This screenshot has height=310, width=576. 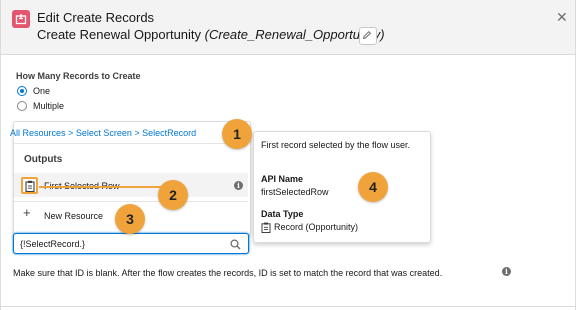 I want to click on radio-option-multiple: Multiple, so click(x=40, y=106).